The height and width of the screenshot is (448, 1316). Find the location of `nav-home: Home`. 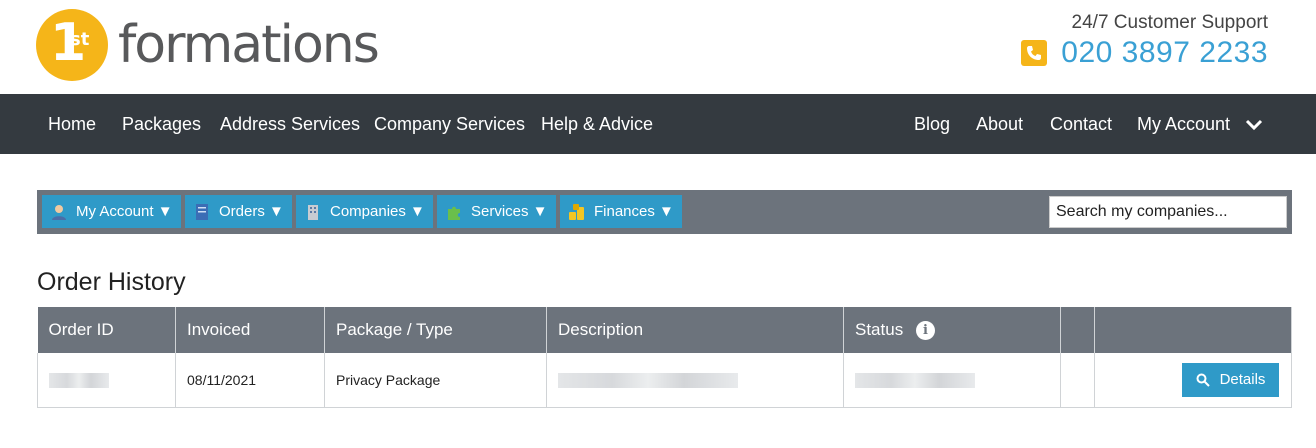

nav-home: Home is located at coordinates (72, 124).